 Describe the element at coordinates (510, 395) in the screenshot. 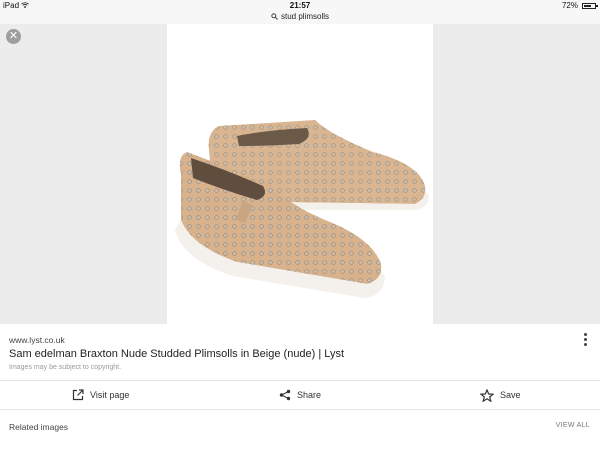

I see `save-label: Save` at that location.